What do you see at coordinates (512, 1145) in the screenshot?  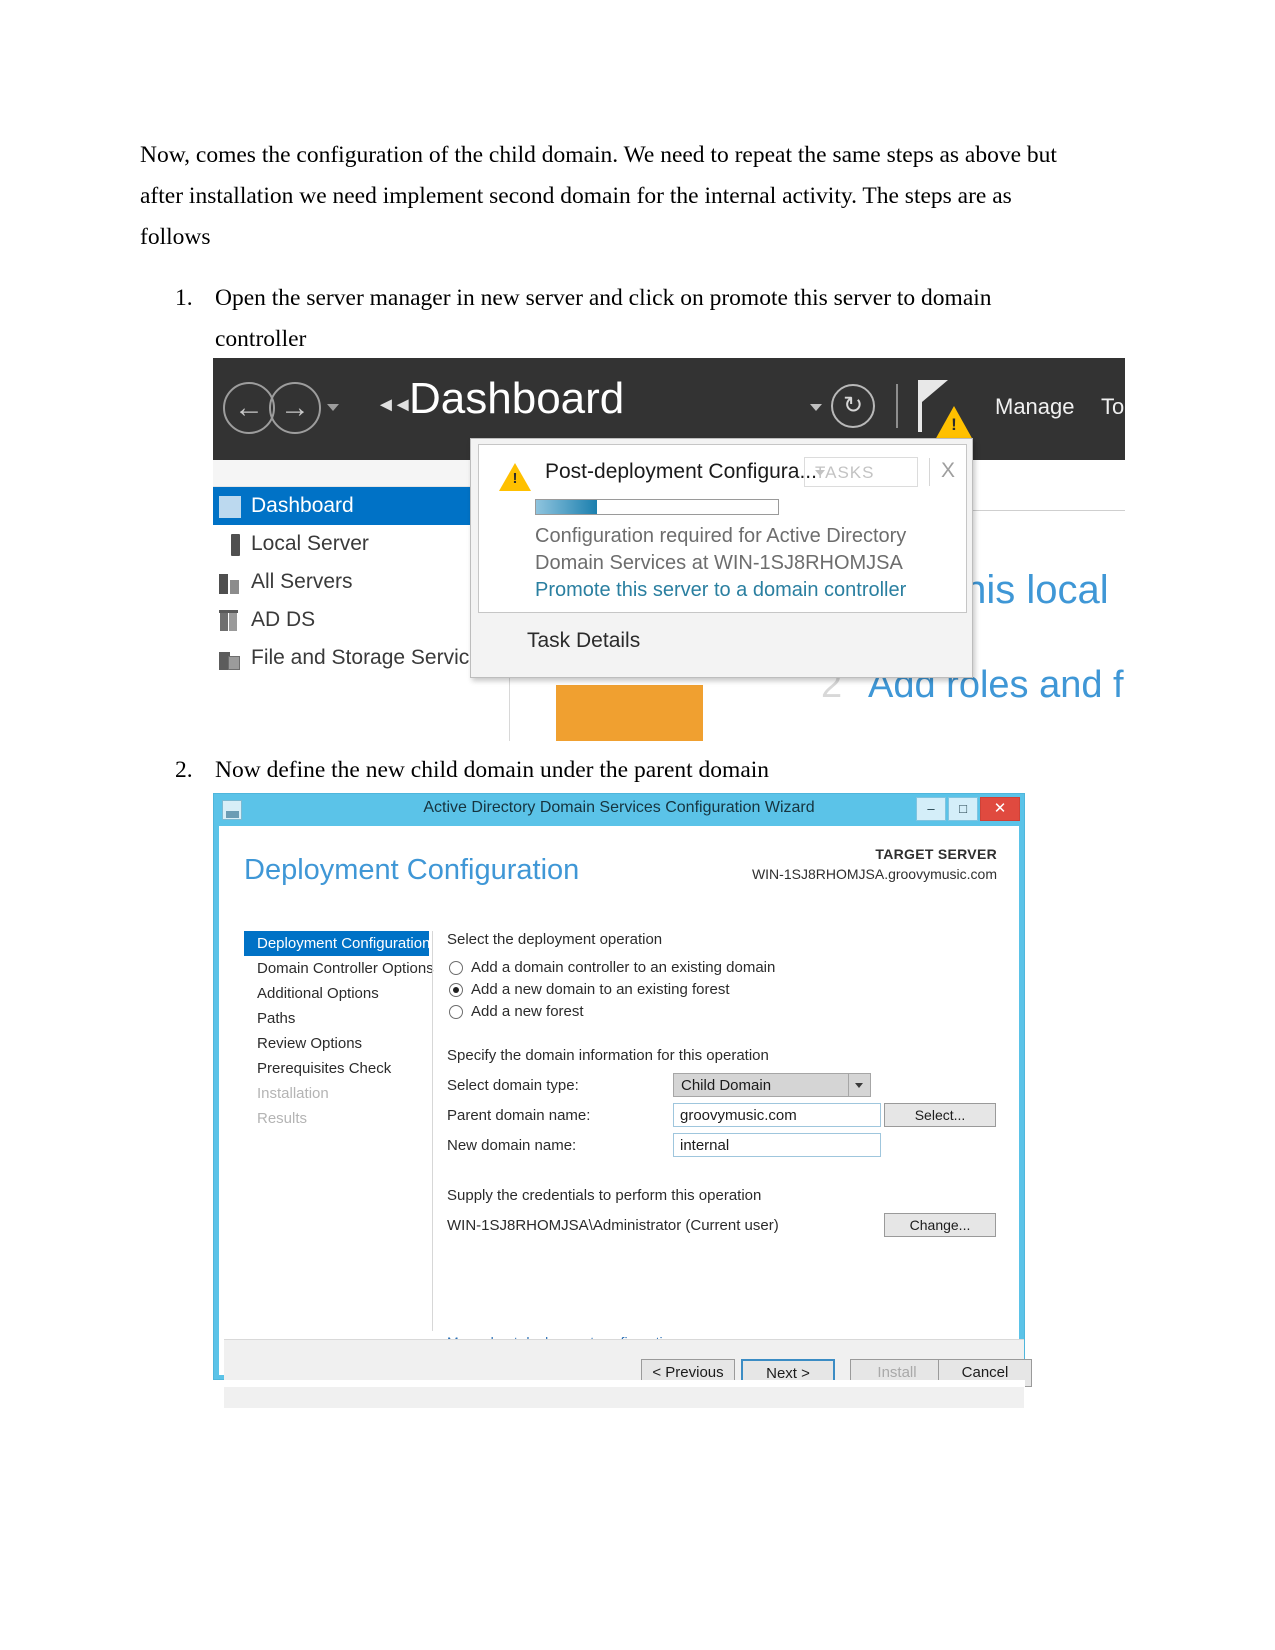 I see `new-domain-label: New domain name:` at bounding box center [512, 1145].